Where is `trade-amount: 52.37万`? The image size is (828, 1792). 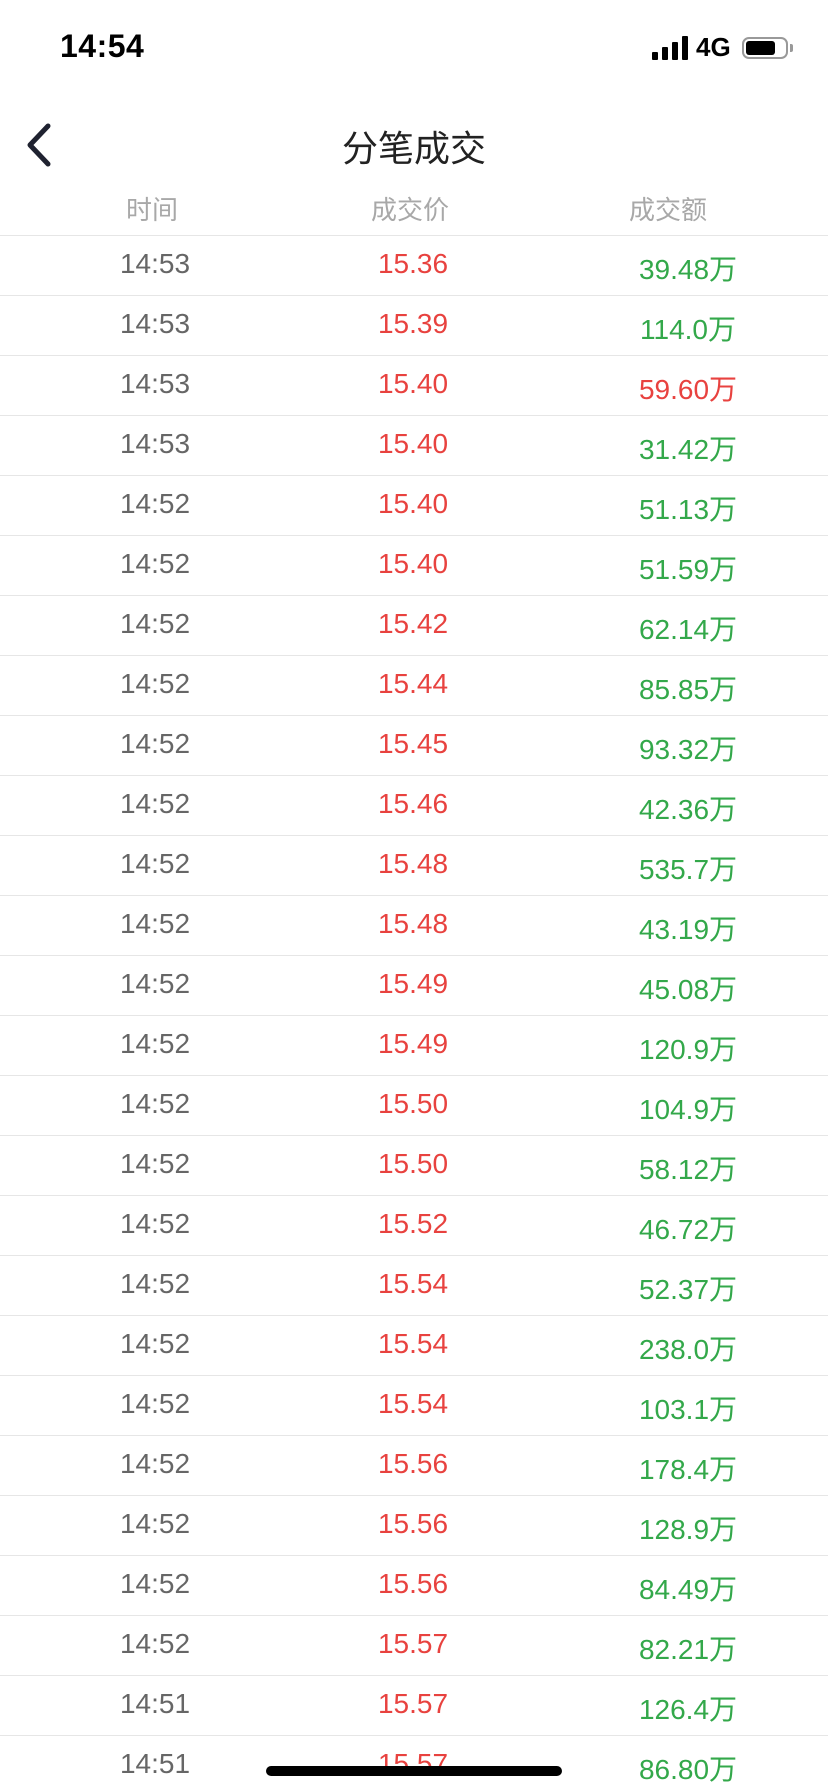
trade-amount: 52.37万 is located at coordinates (688, 1289).